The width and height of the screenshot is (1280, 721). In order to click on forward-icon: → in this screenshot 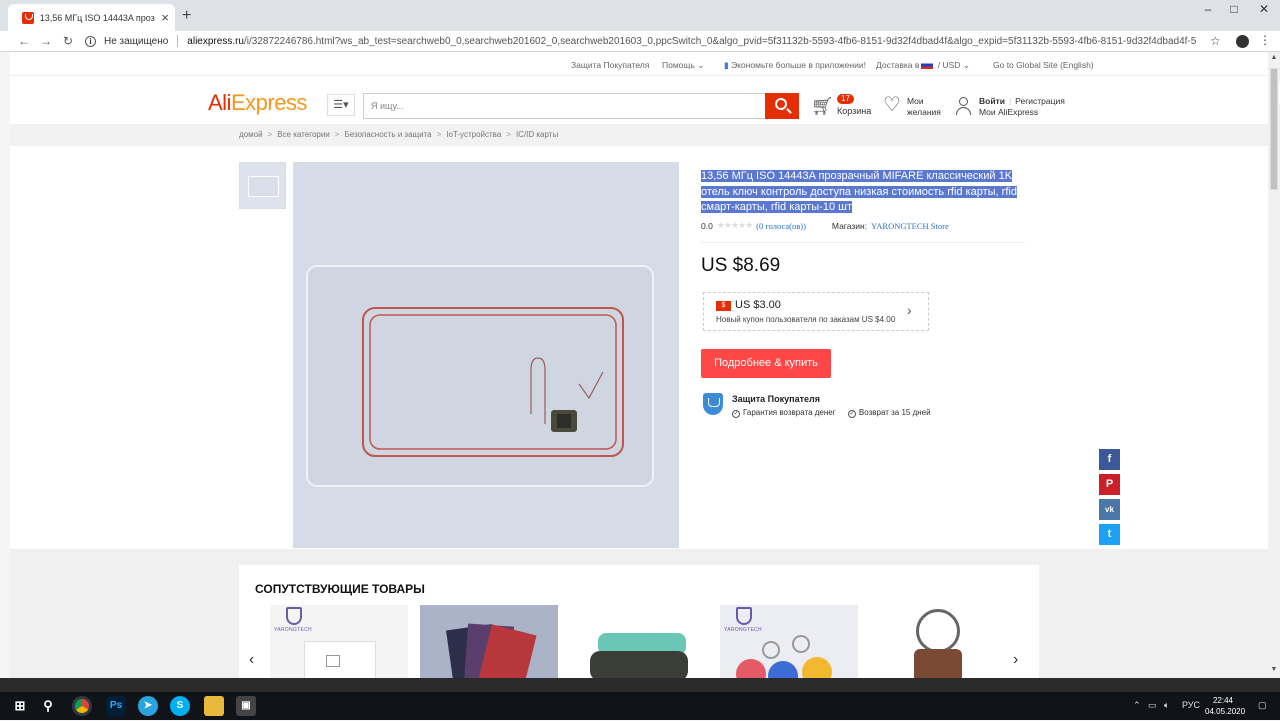, I will do `click(46, 41)`.